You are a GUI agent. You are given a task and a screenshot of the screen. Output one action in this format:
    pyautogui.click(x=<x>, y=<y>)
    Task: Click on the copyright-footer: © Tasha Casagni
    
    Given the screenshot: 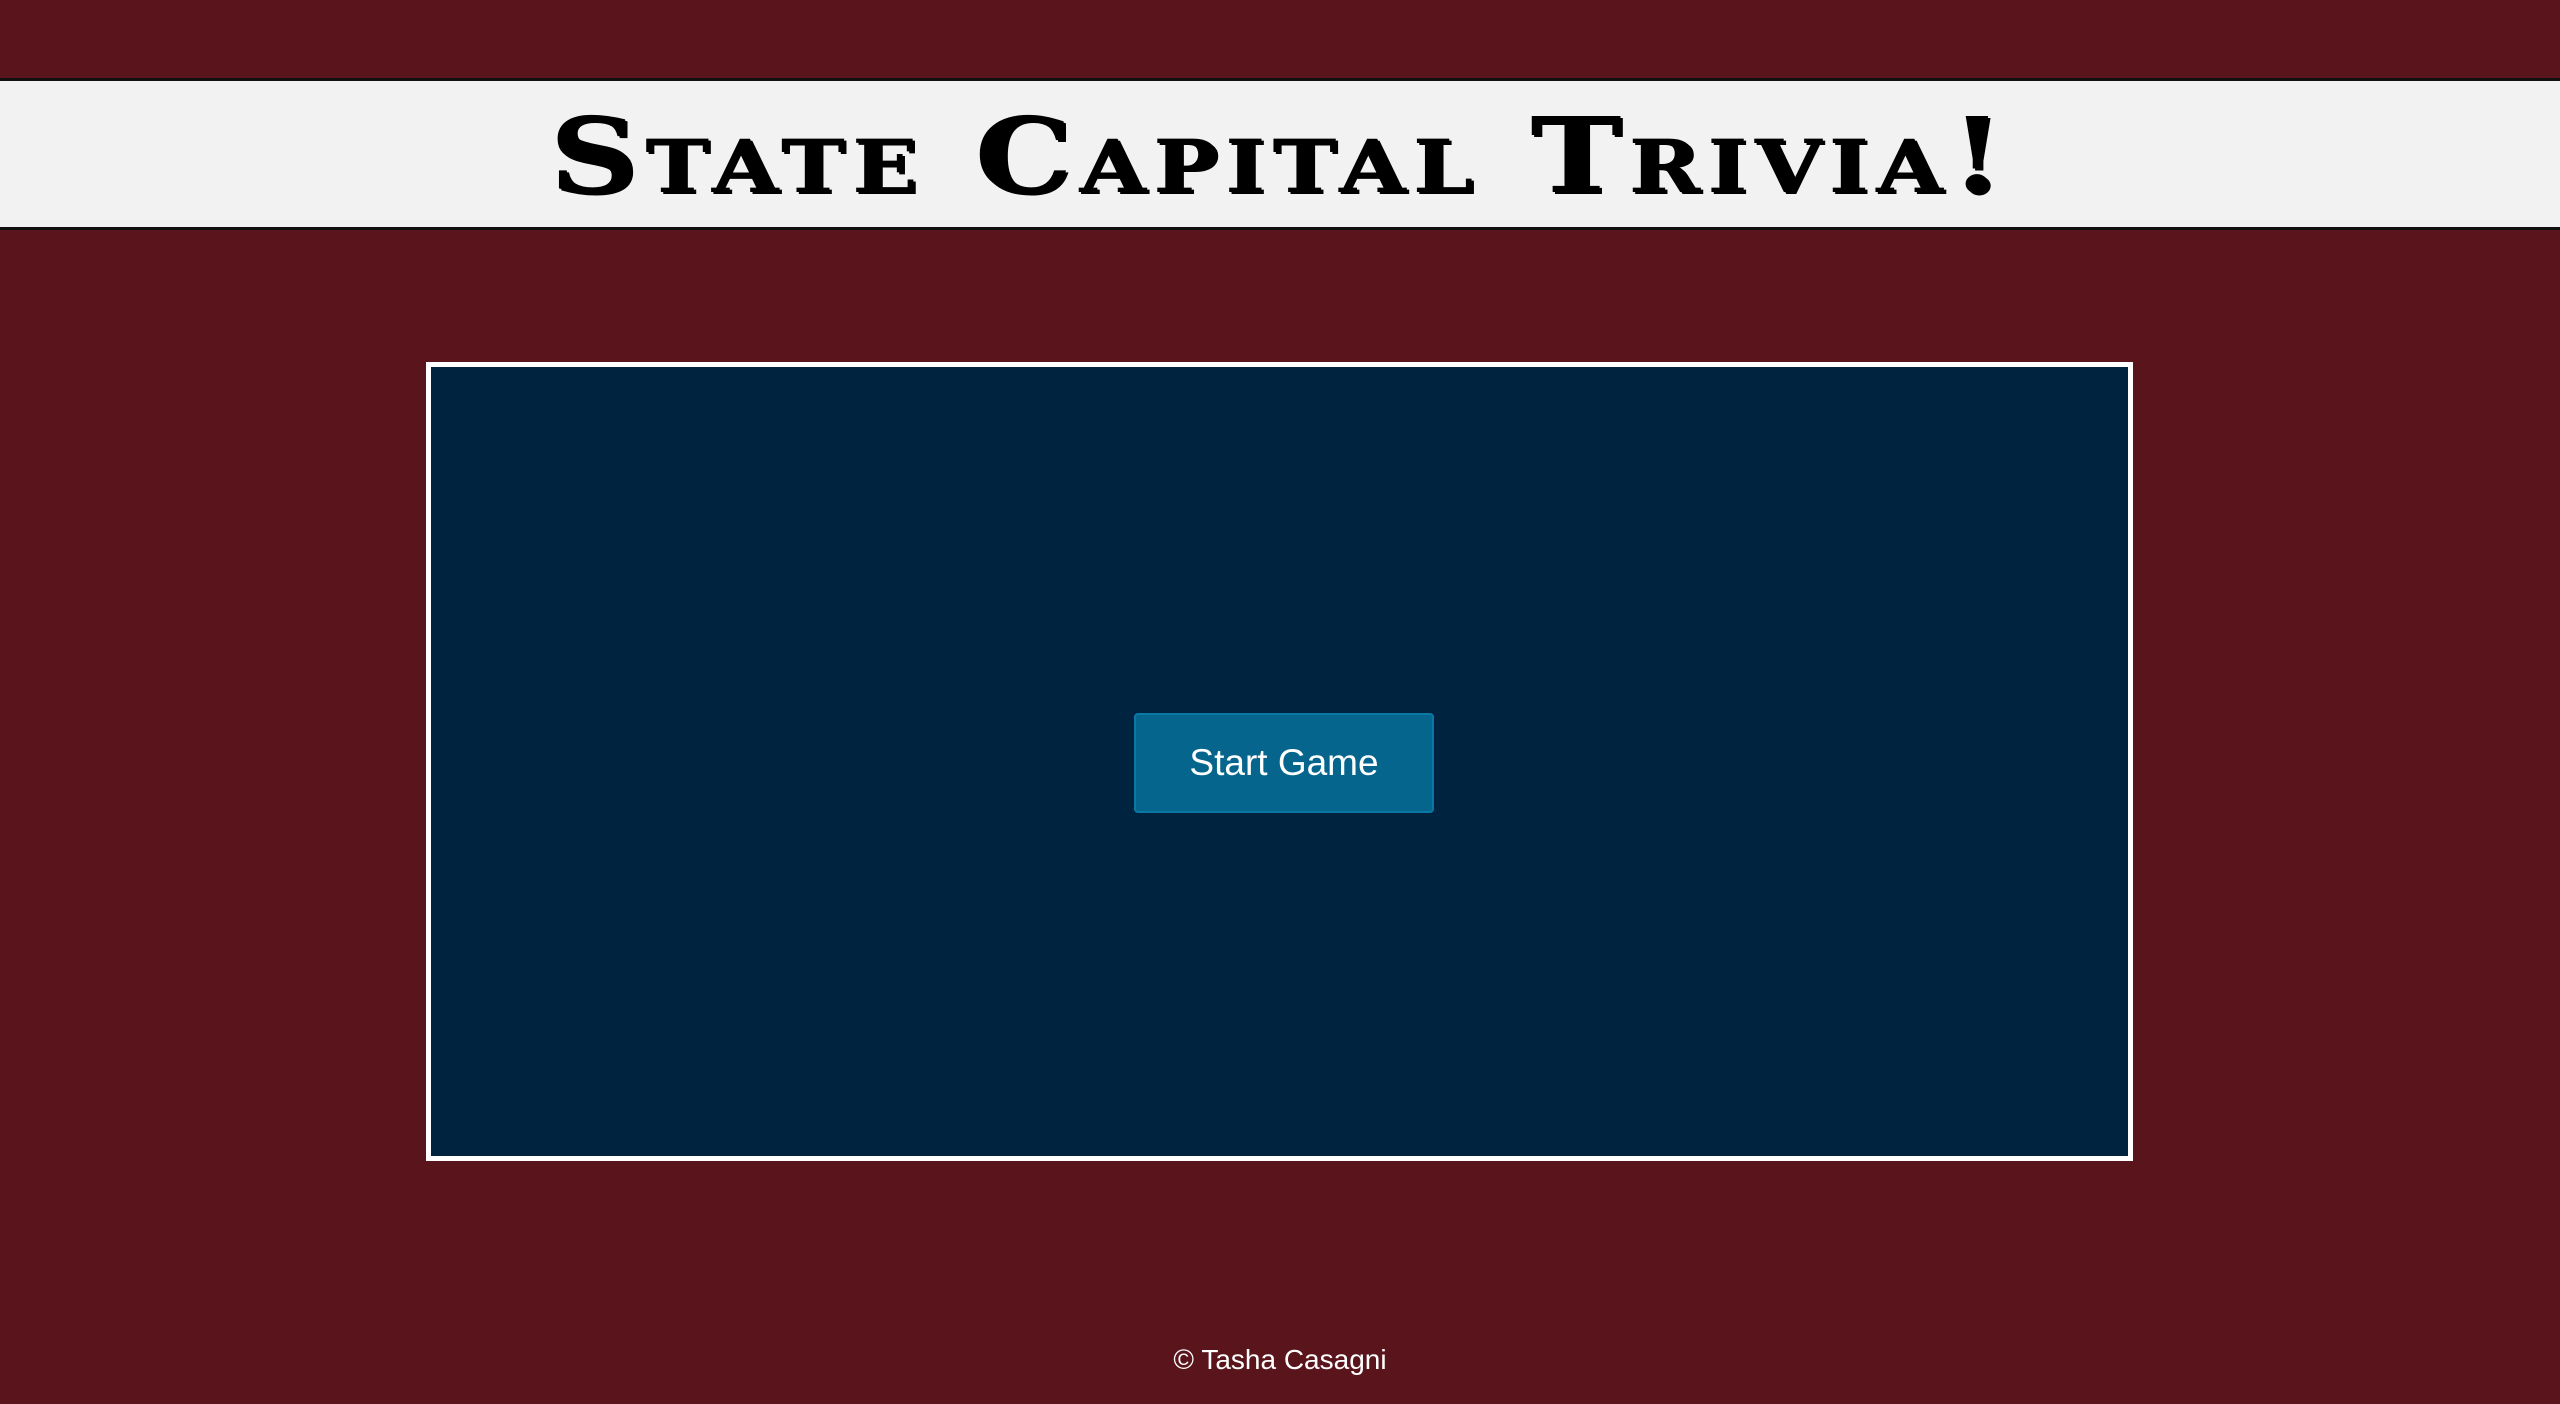 What is the action you would take?
    pyautogui.click(x=1280, y=1359)
    